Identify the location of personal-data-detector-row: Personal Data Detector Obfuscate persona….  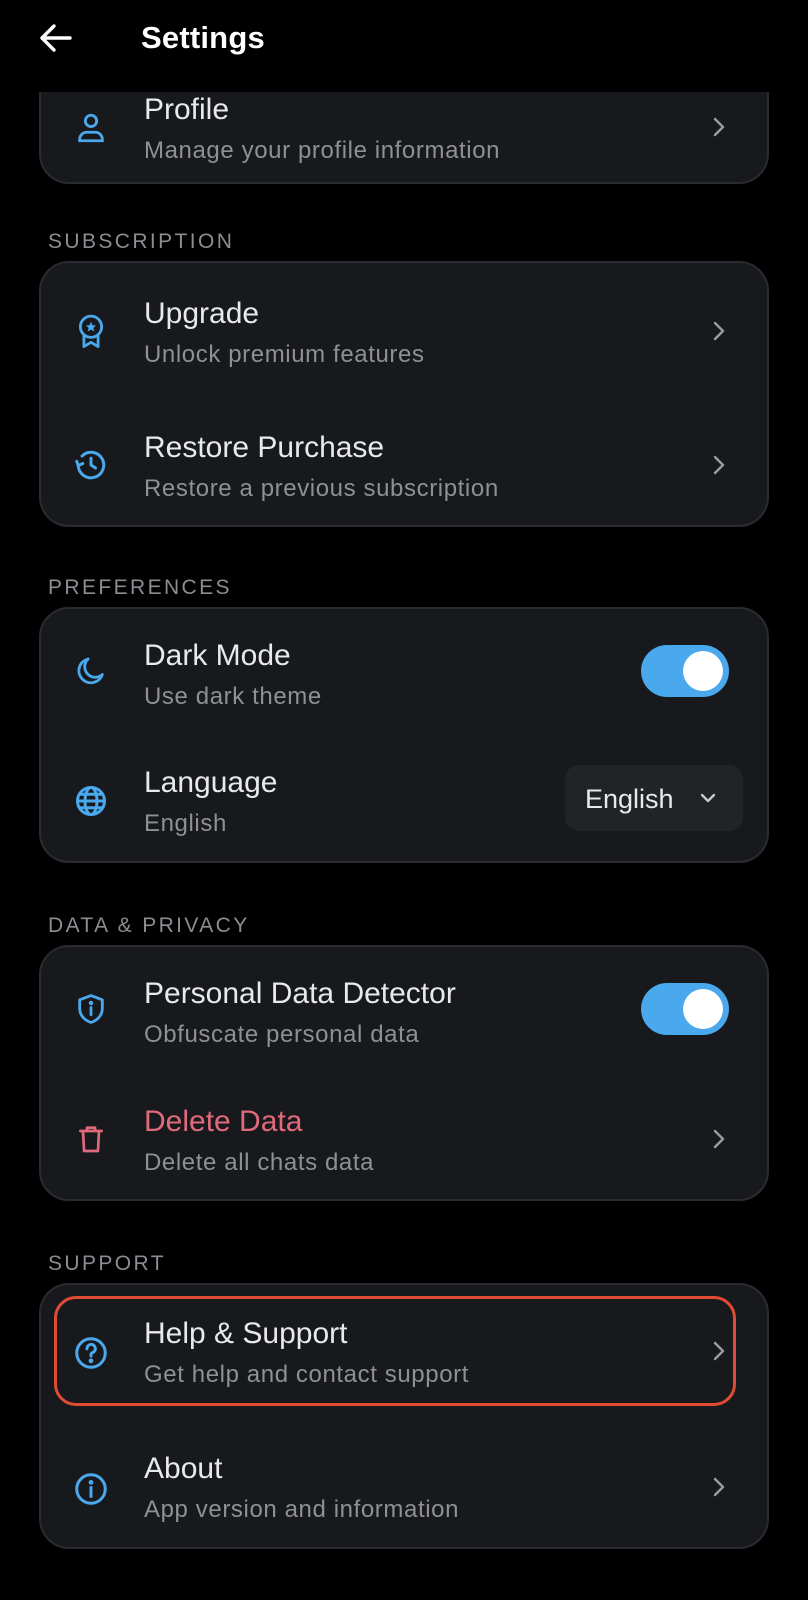
(404, 1009).